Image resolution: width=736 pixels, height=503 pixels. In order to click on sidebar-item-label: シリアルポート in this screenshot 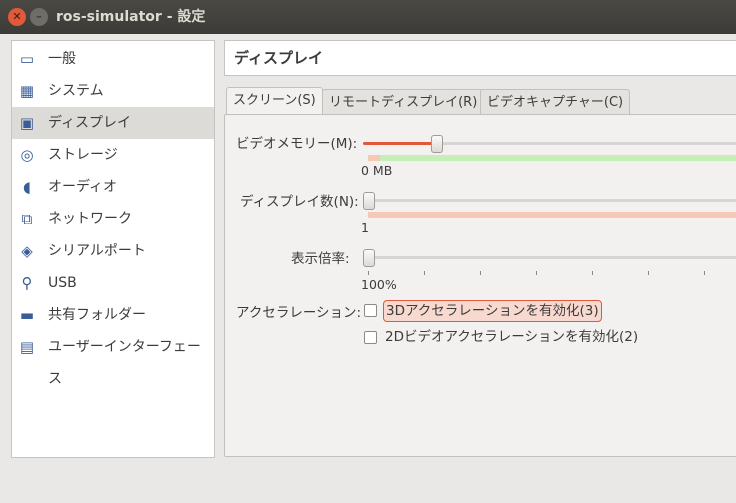, I will do `click(97, 251)`.